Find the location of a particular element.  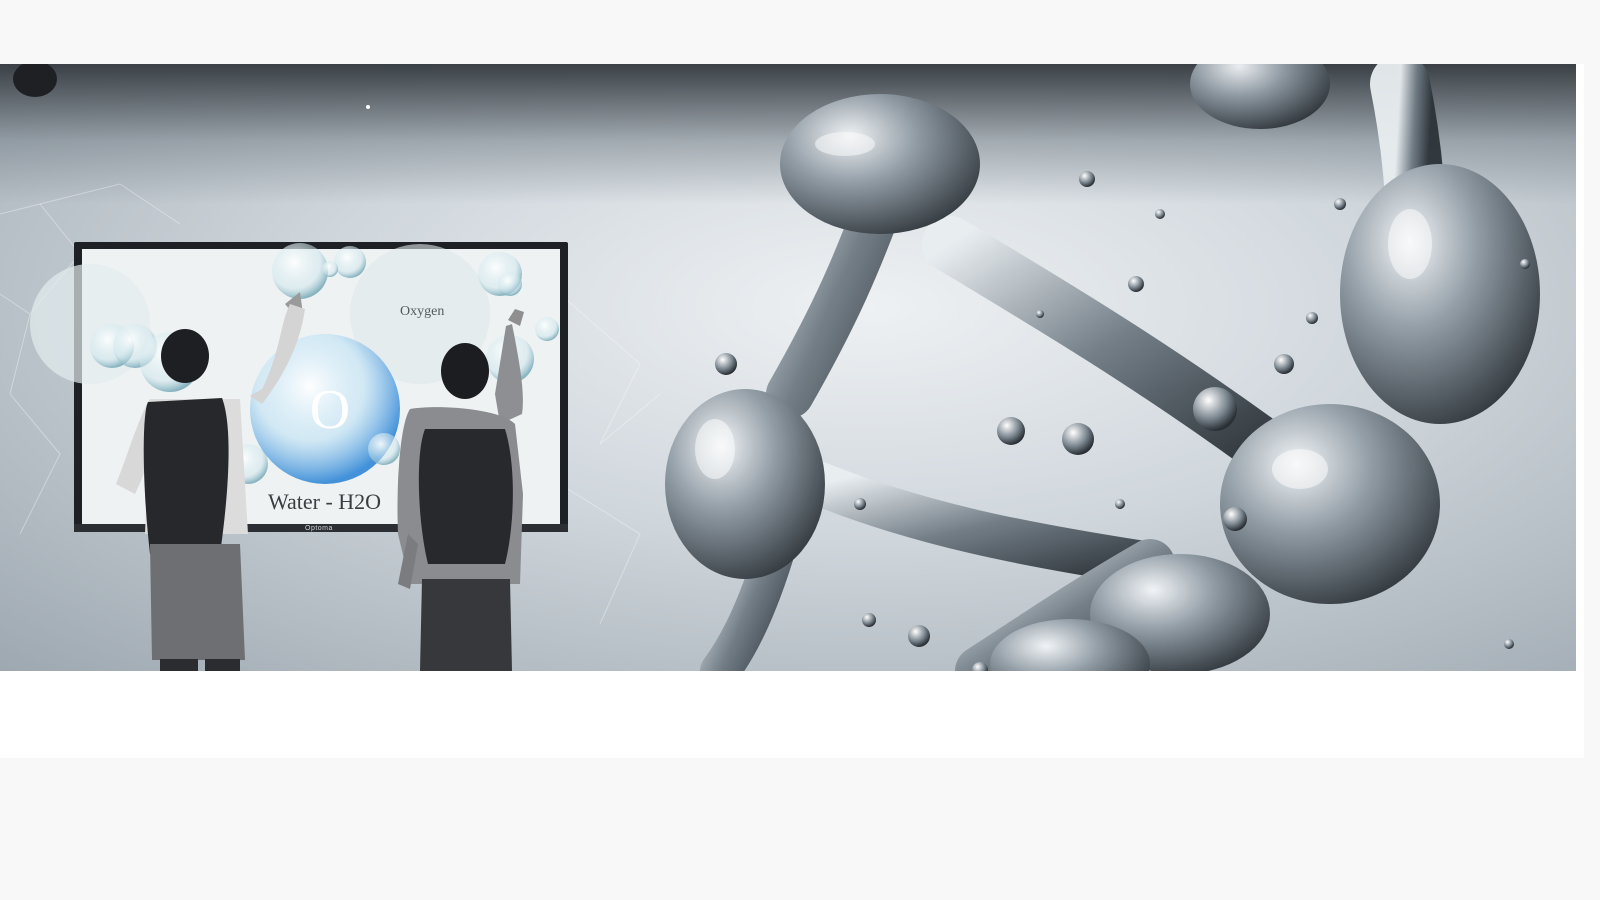

bubble-label: Oxygen is located at coordinates (422, 311).